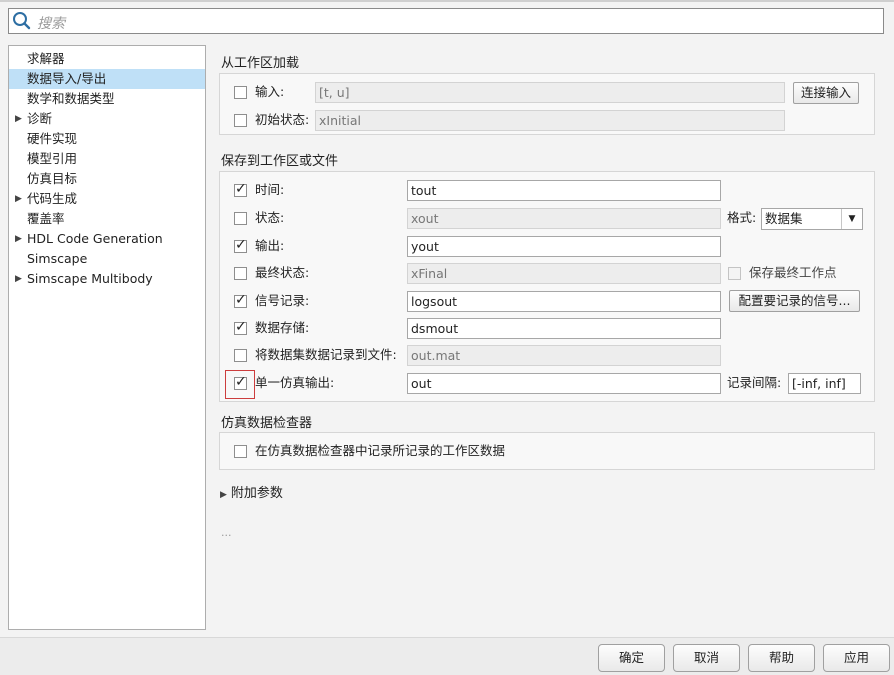 The image size is (894, 675). I want to click on tree-item-hdl: ▶ HDL Code Generation, so click(107, 239).